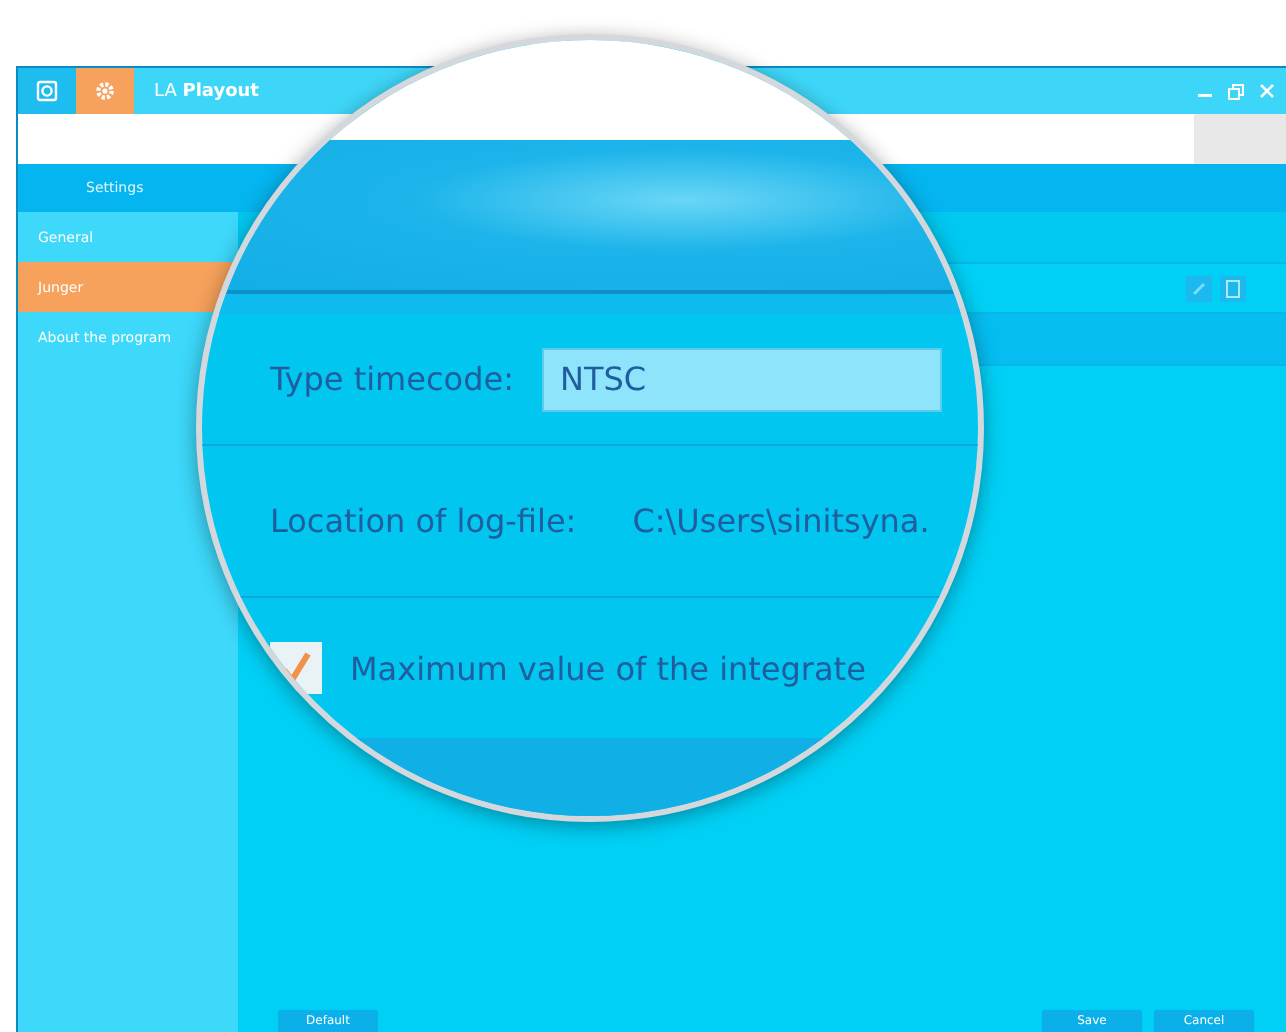  I want to click on timecode-field: NTSC, so click(741, 379).